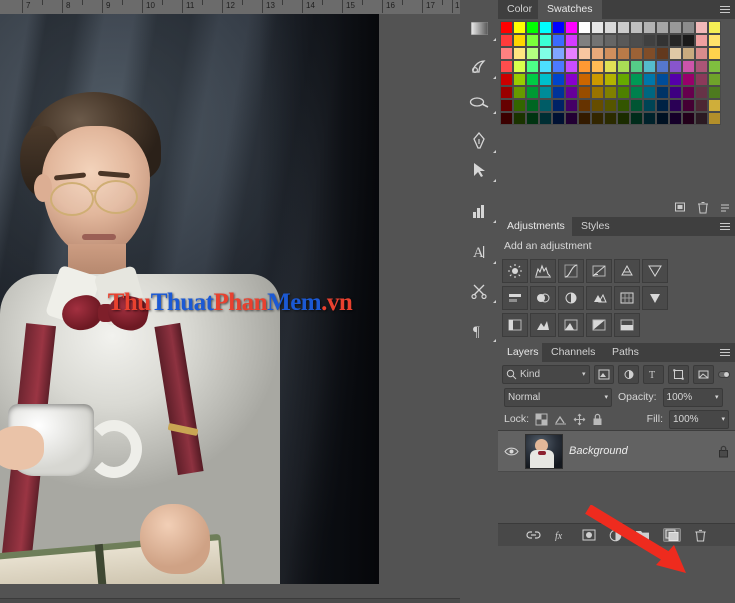  I want to click on lock-position-icon, so click(579, 419).